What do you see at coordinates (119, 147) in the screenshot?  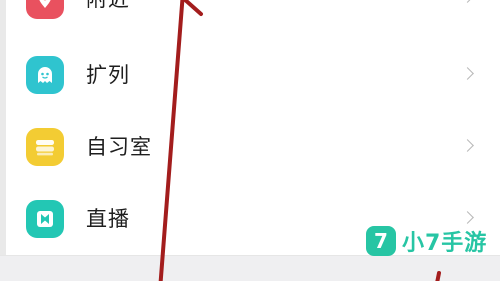 I see `menu-item-label: 自习室` at bounding box center [119, 147].